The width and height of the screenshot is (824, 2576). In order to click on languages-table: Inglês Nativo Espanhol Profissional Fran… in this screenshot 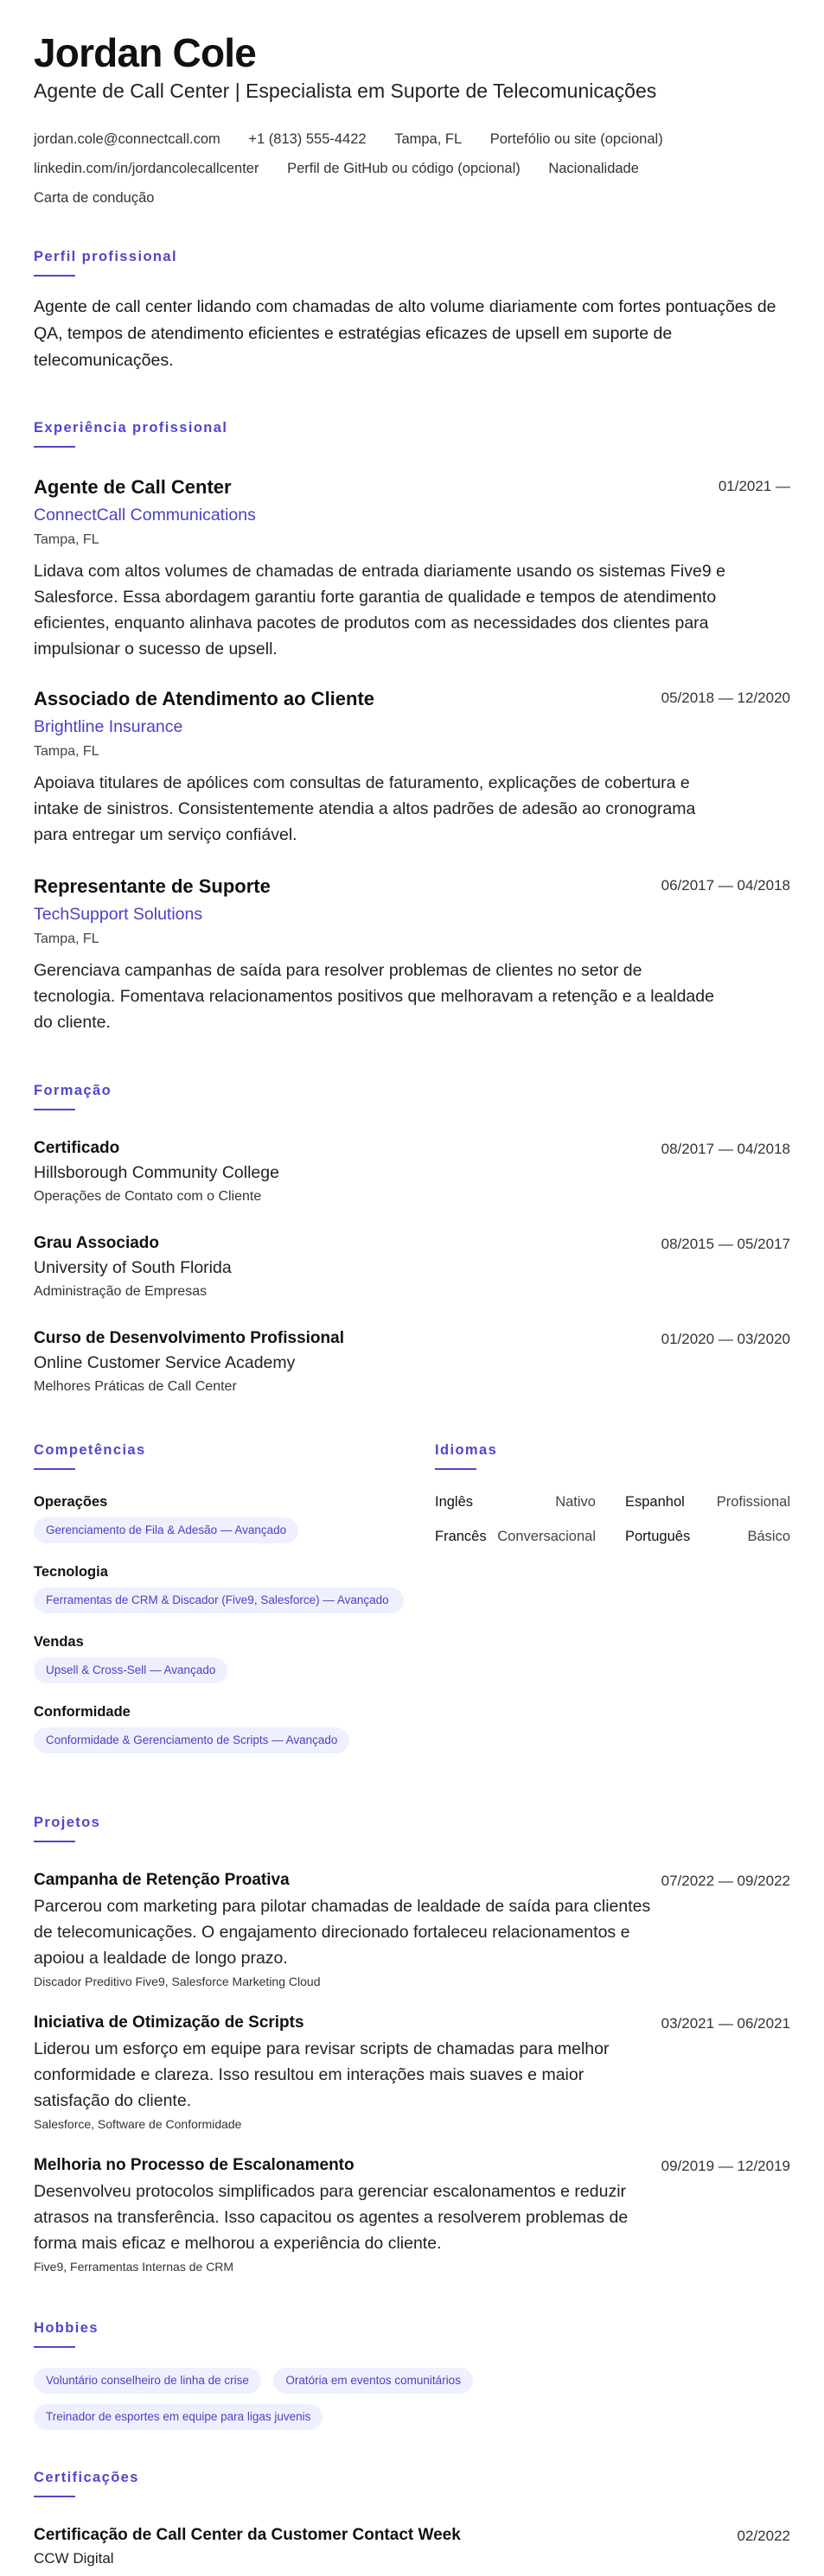, I will do `click(612, 1529)`.